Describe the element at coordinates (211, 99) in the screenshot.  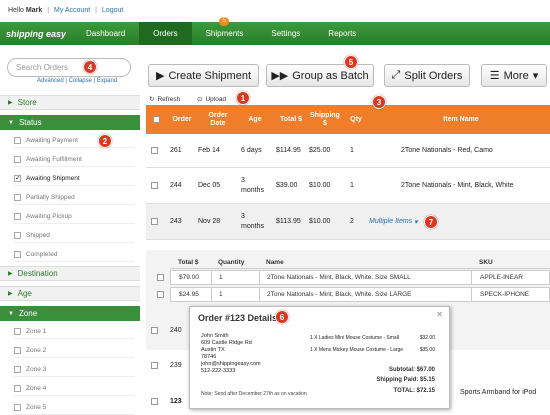
I see `upload-button: ⊙ Upload` at that location.